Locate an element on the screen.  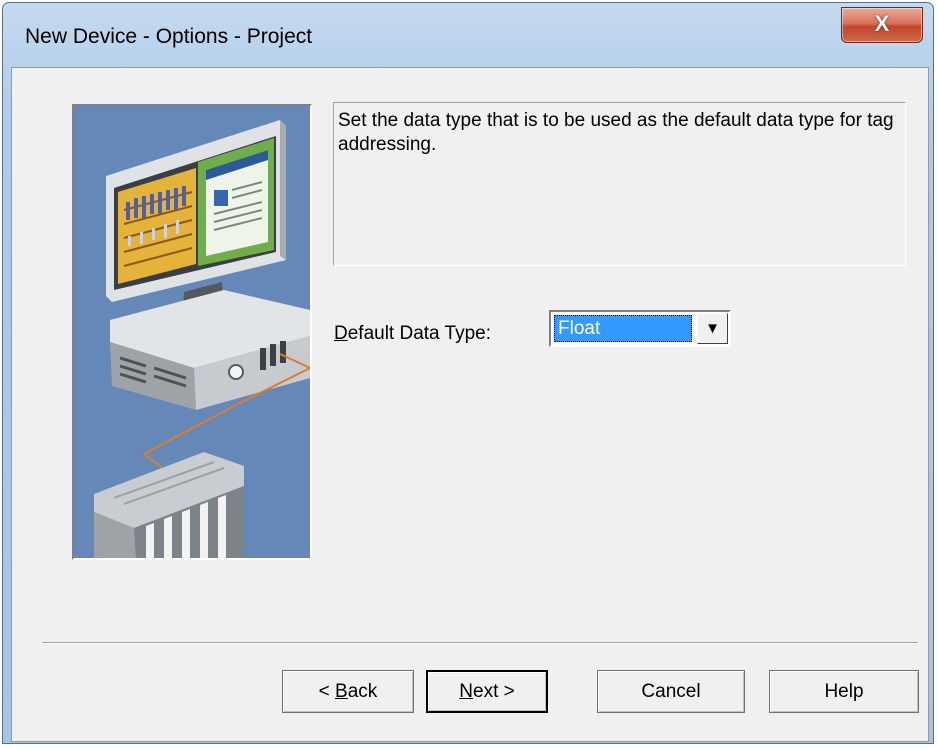
selected-value: Float is located at coordinates (623, 328).